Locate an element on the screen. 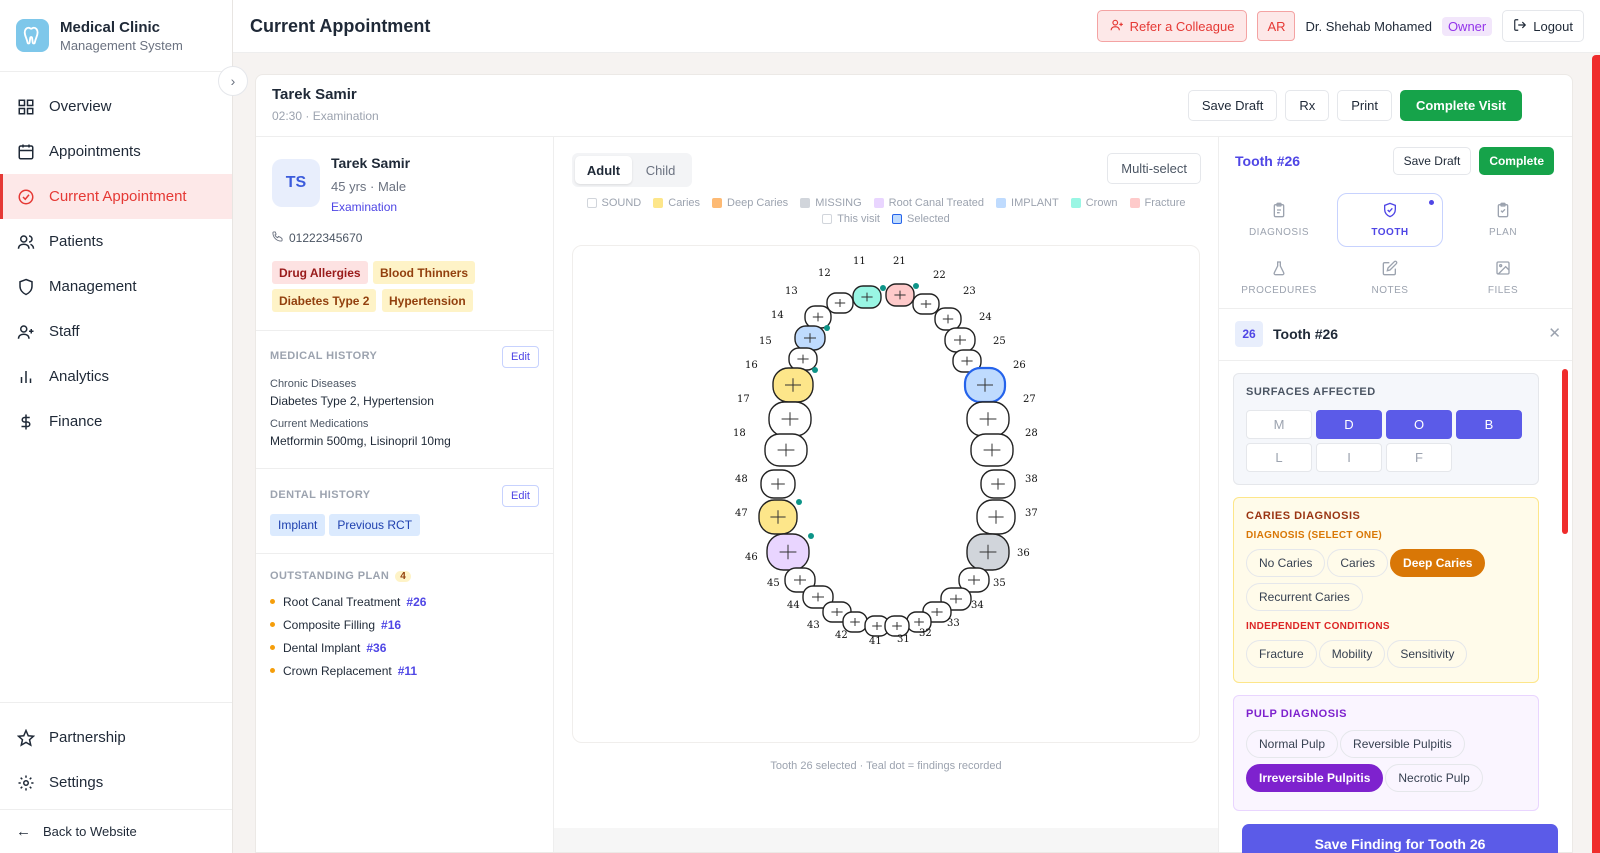 This screenshot has height=853, width=1600. edit-medical-history-button: Edit is located at coordinates (520, 357).